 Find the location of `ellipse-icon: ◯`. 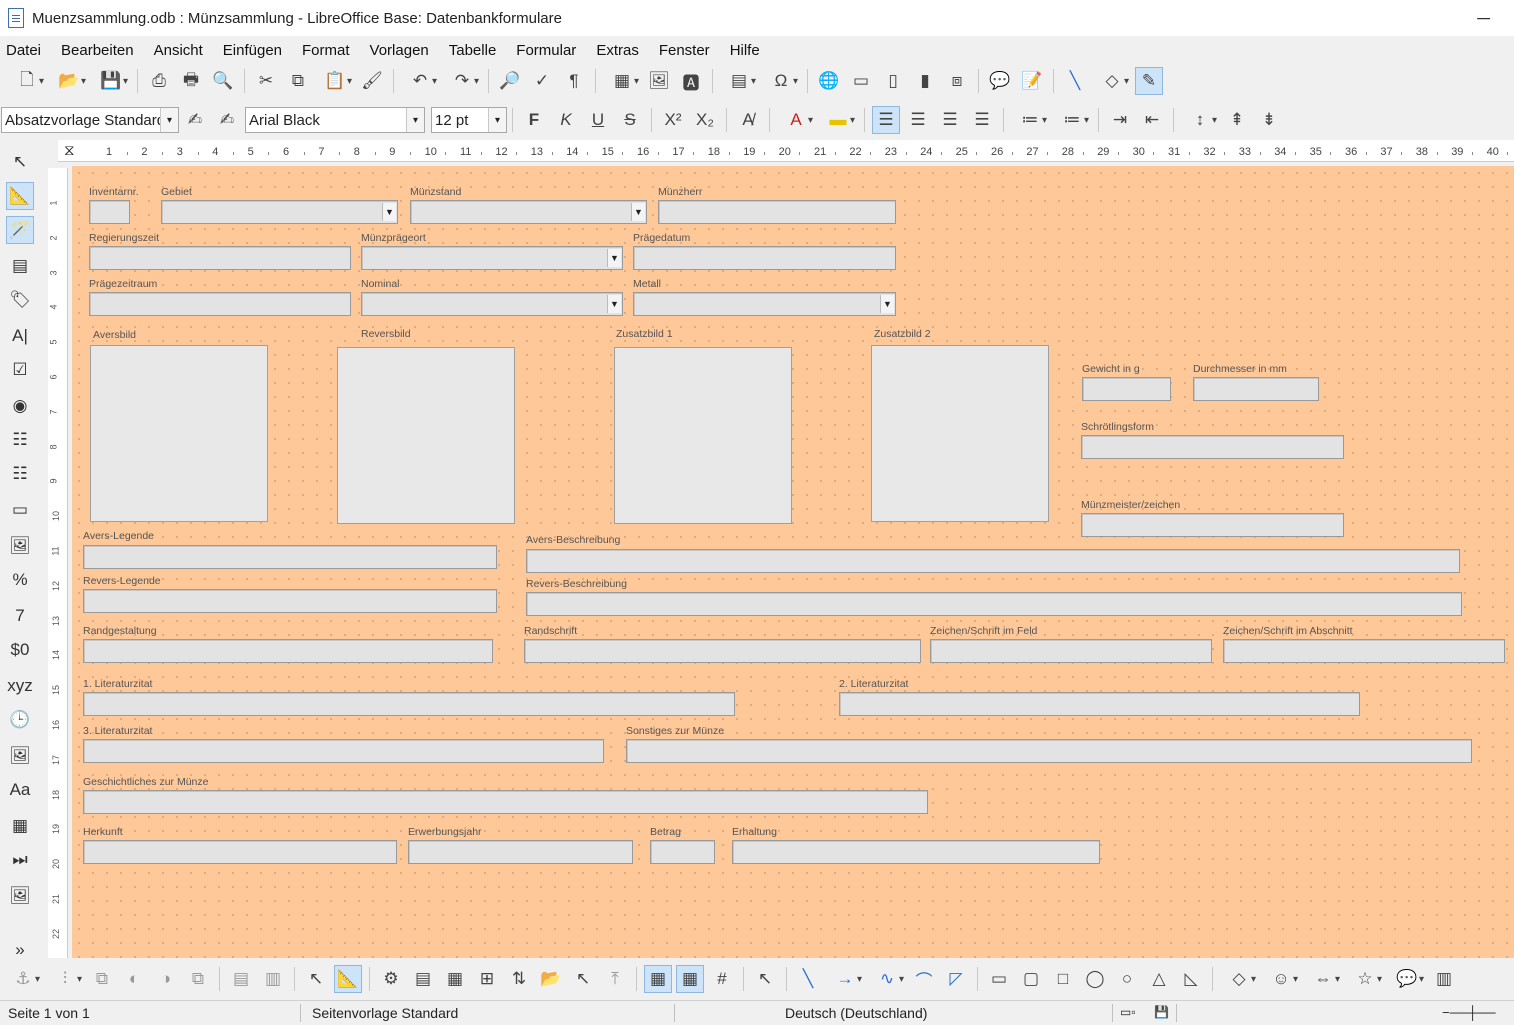

ellipse-icon: ◯ is located at coordinates (1095, 979).